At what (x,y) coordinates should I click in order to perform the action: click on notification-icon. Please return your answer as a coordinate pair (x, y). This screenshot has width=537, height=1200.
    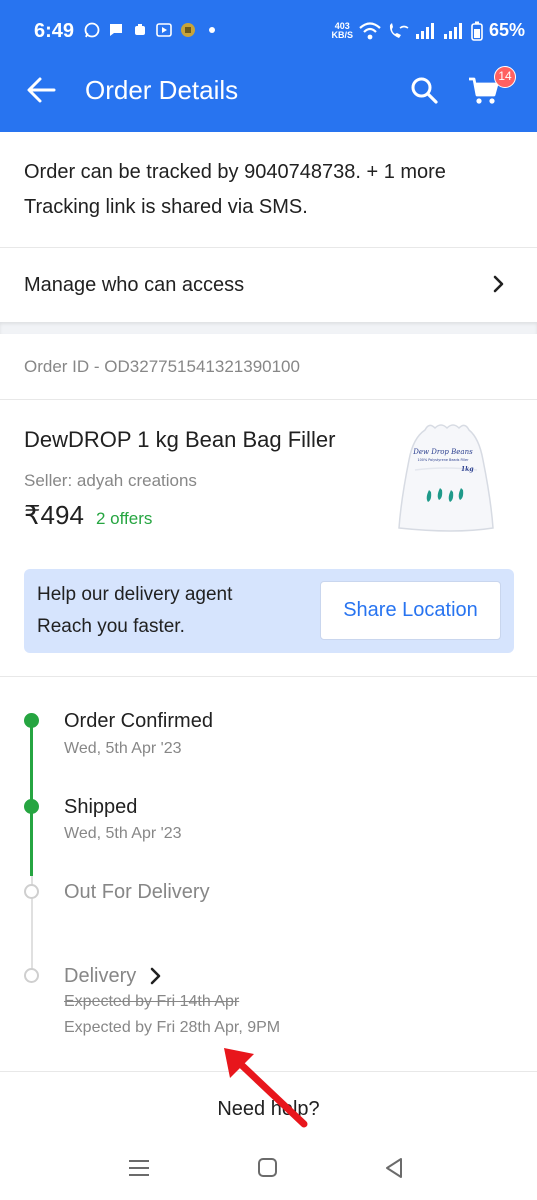
    Looking at the image, I should click on (140, 29).